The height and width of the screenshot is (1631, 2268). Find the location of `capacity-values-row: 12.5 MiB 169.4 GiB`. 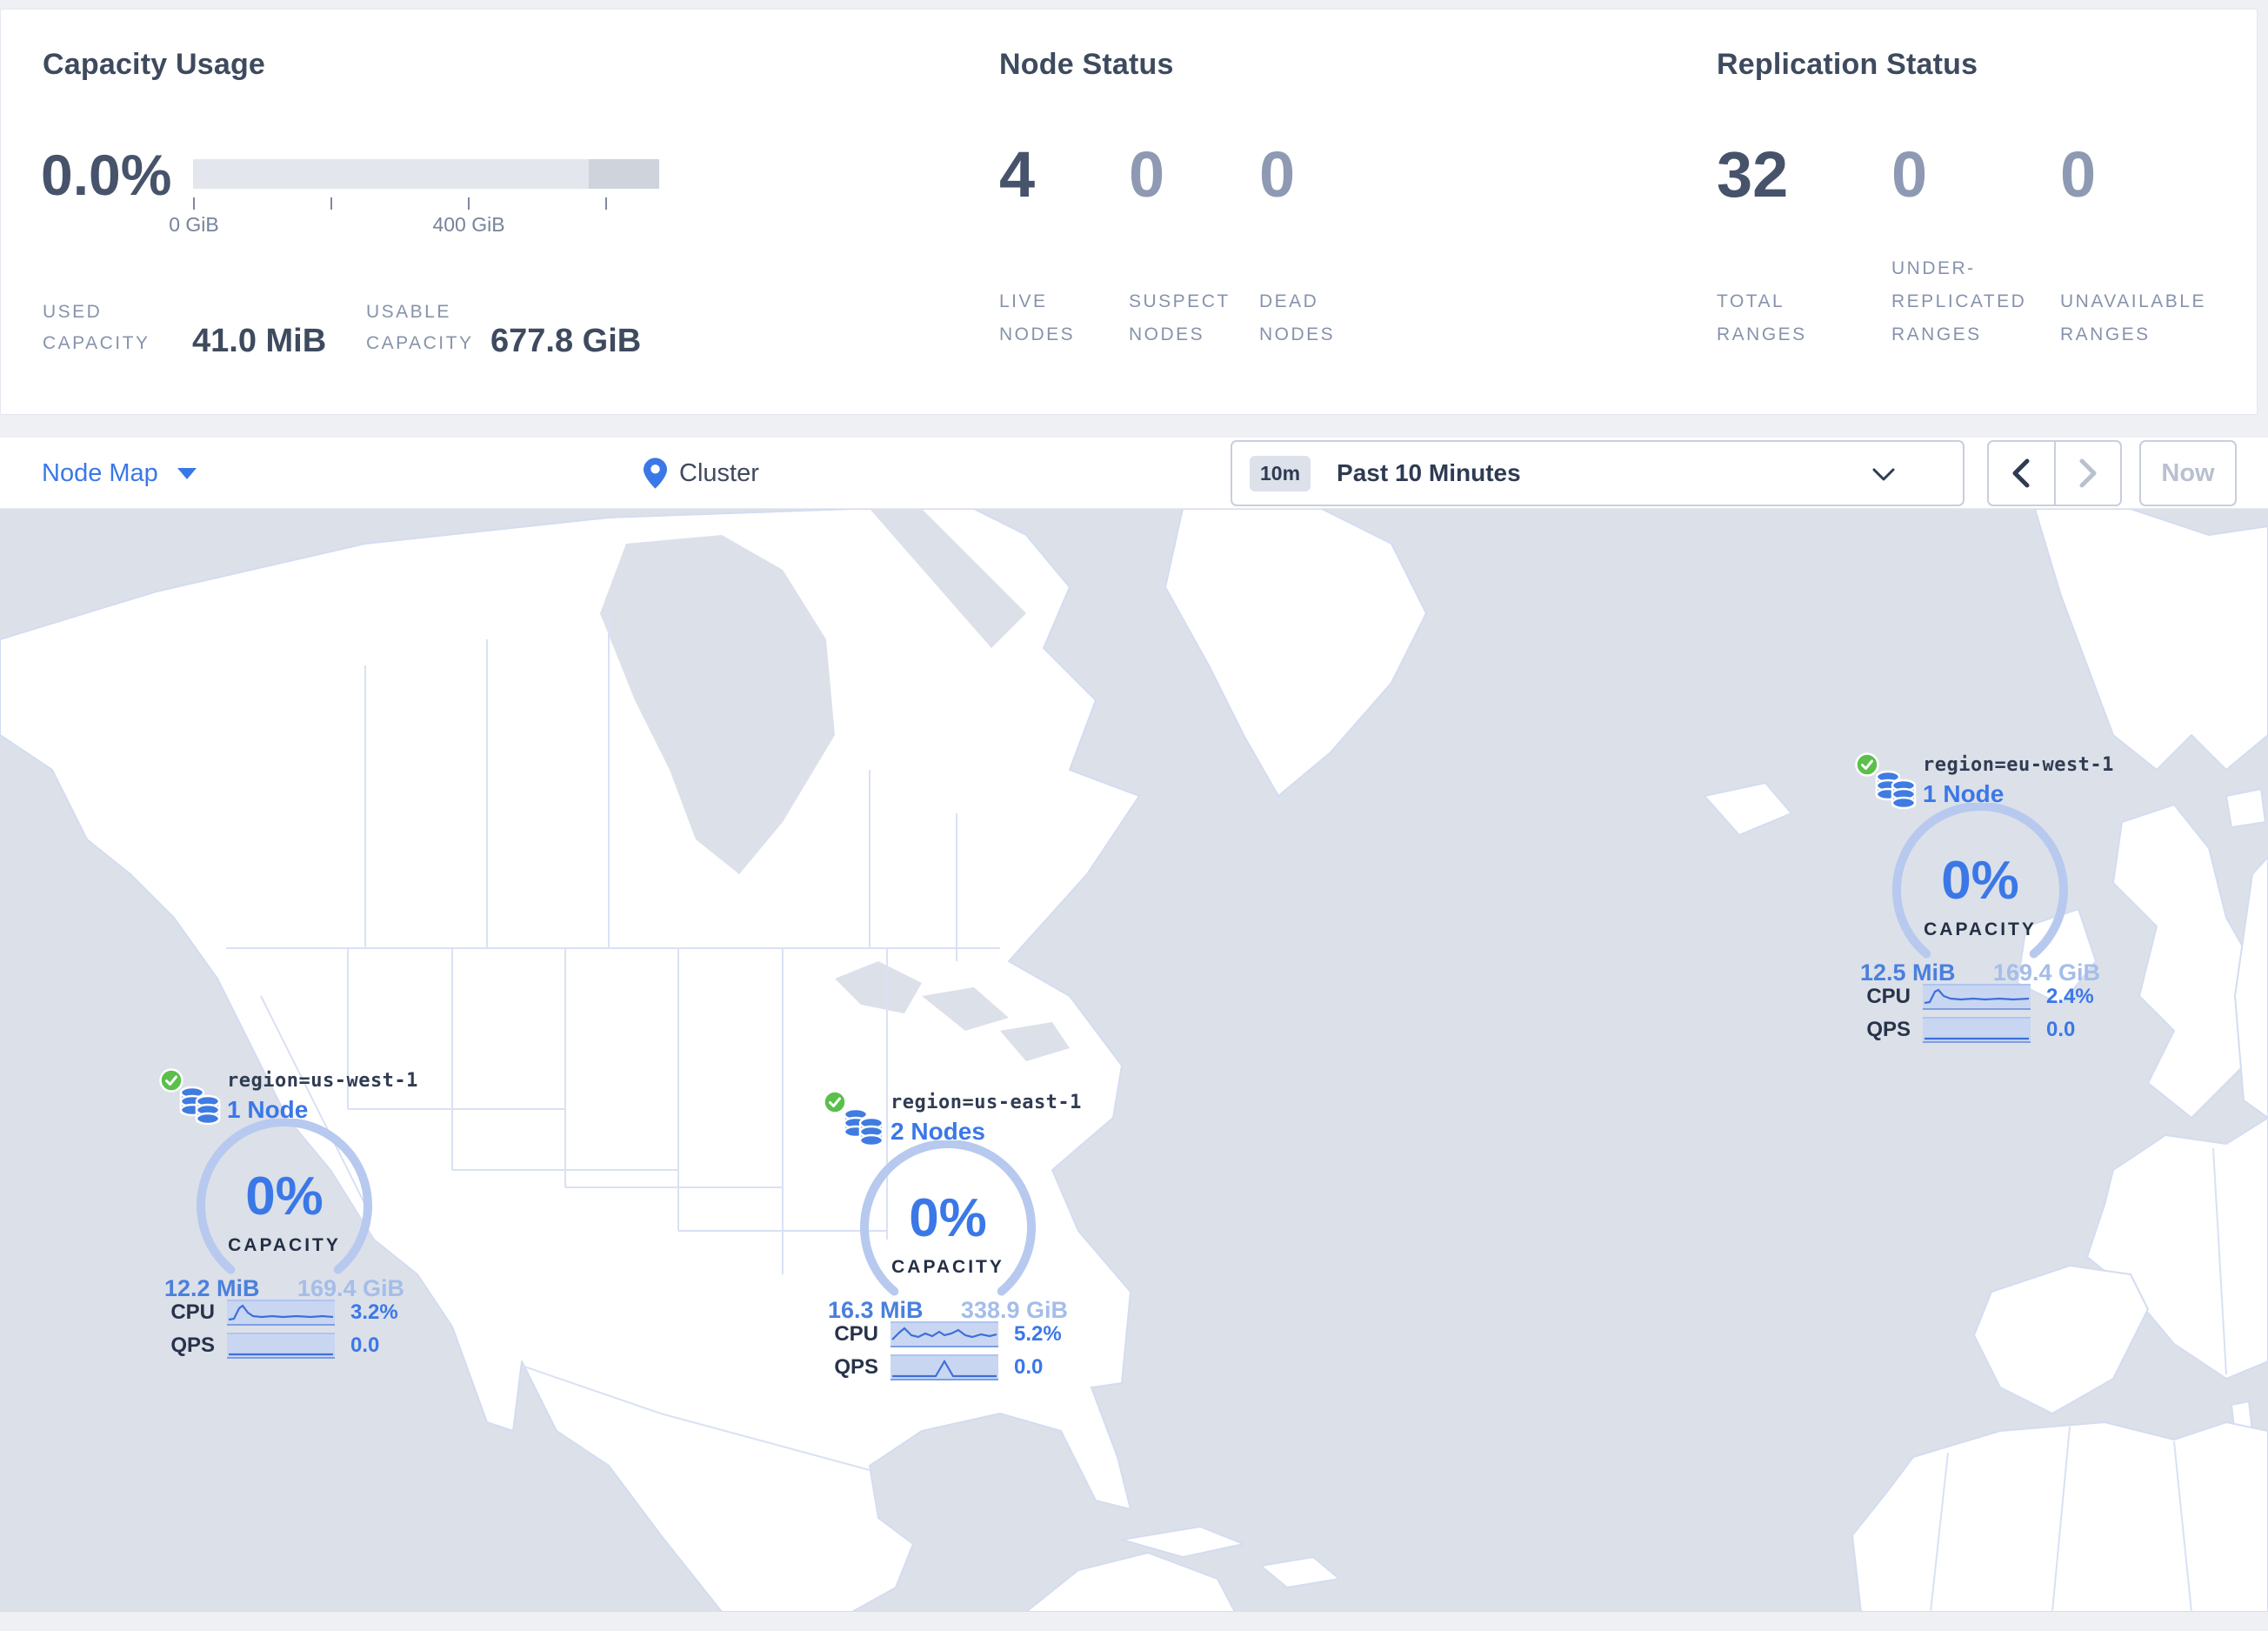

capacity-values-row: 12.5 MiB 169.4 GiB is located at coordinates (1980, 973).